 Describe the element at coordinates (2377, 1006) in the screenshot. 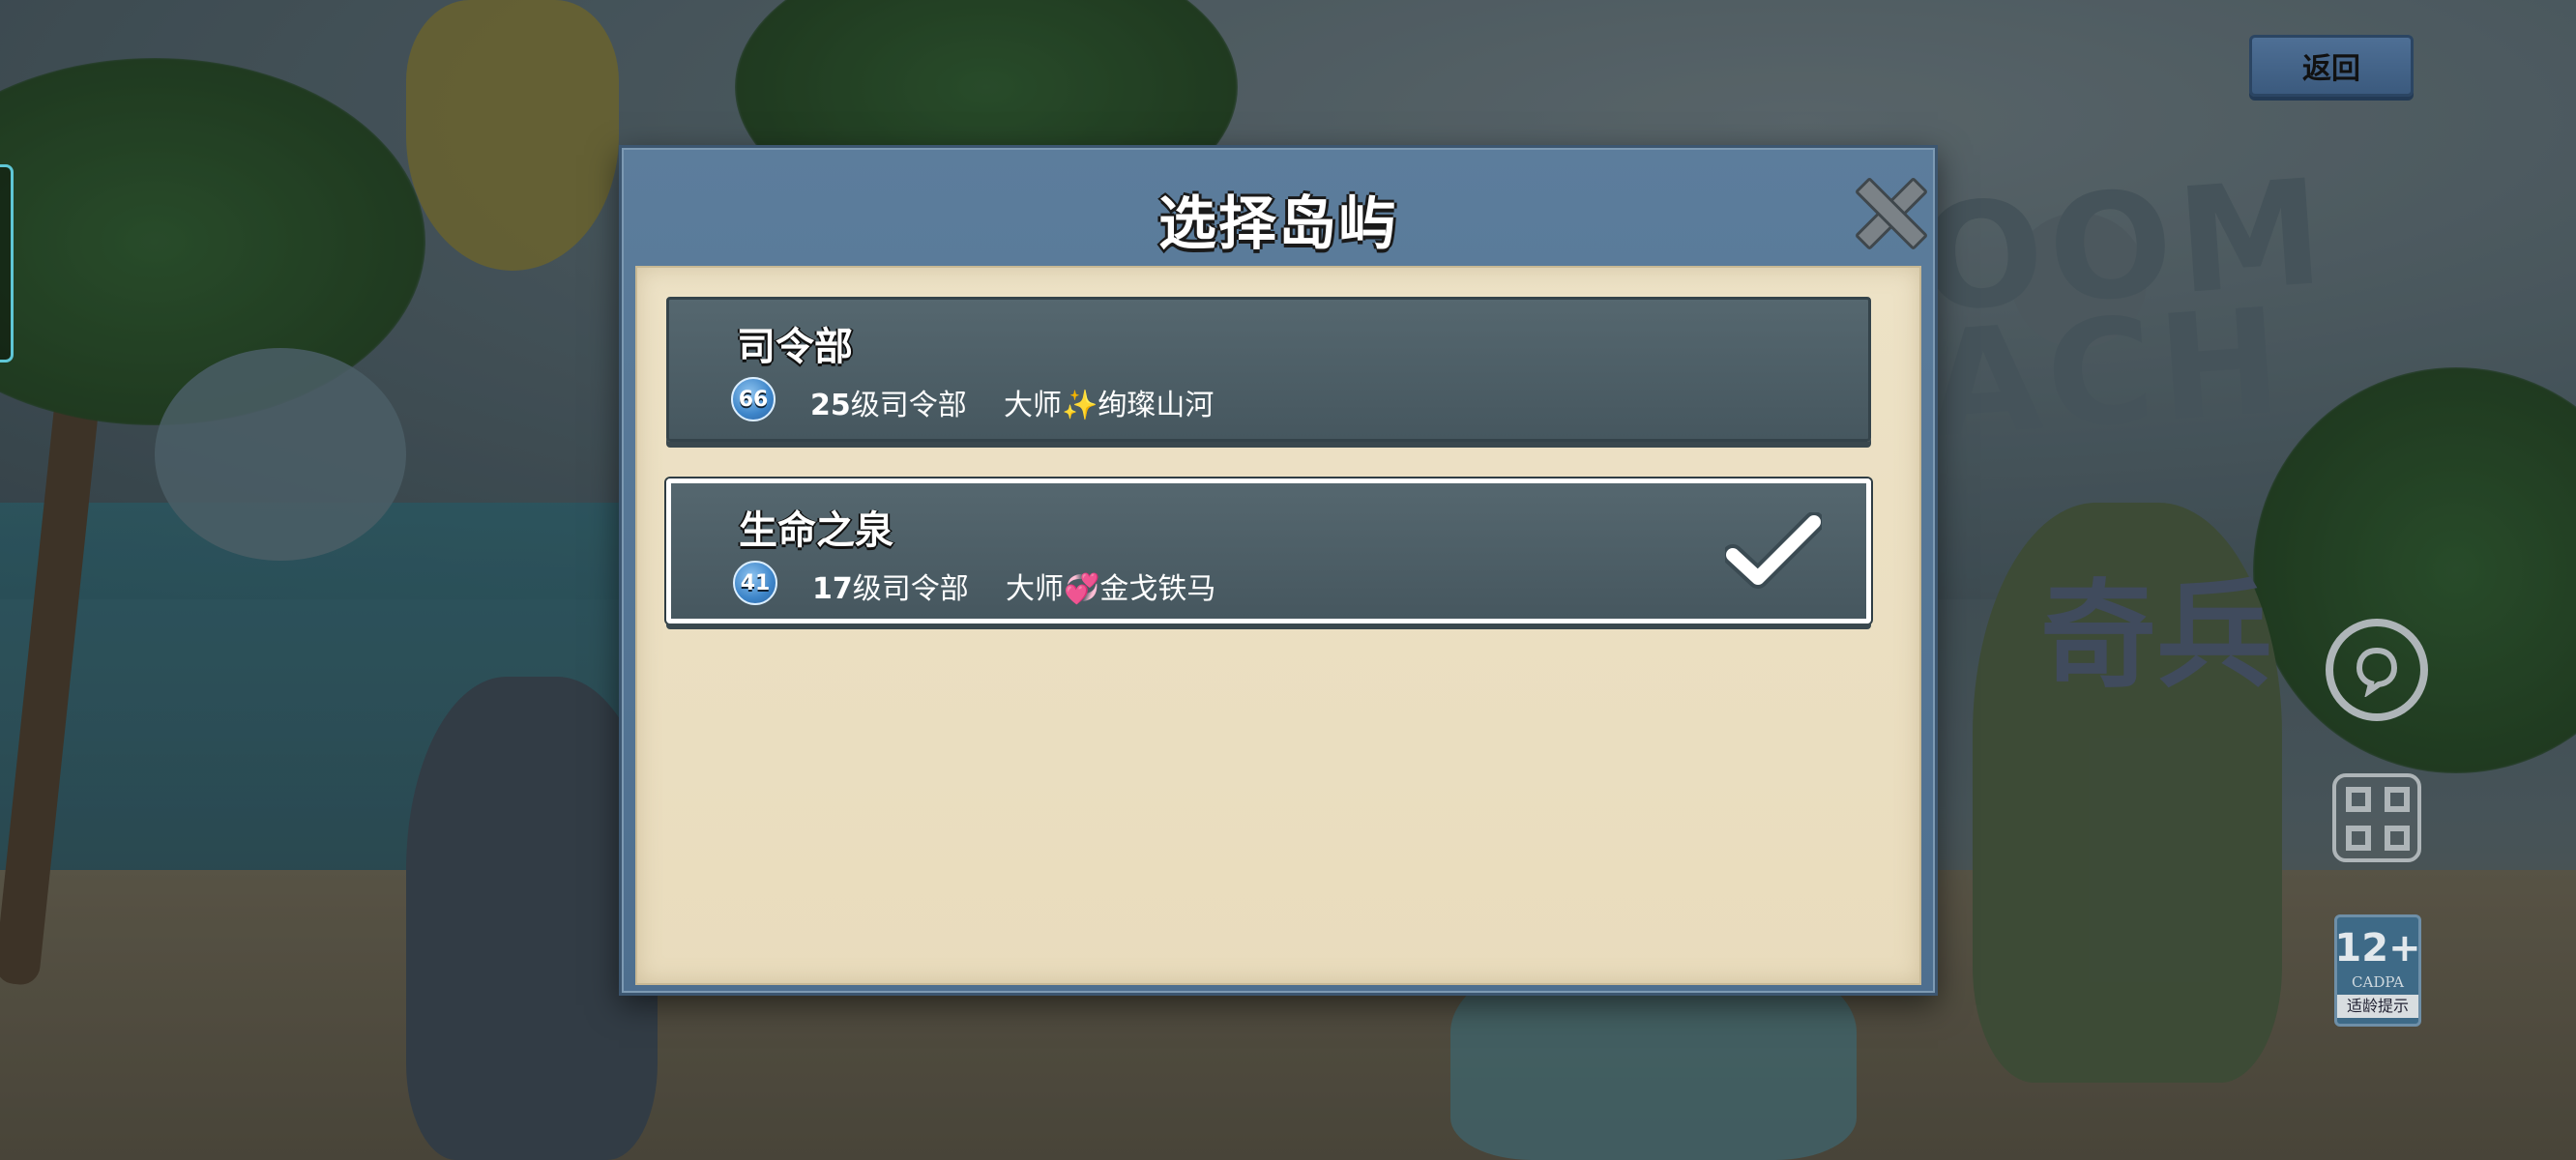

I see `age-rating-tip: 适龄提示` at that location.